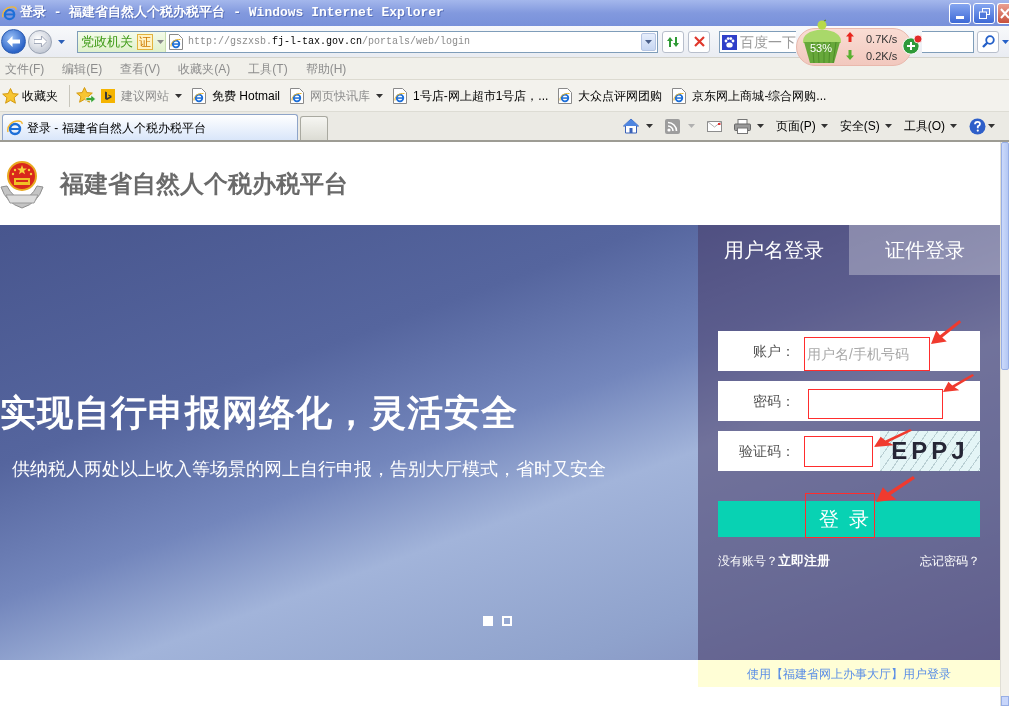  I want to click on address-field: 党政机关 证 http://gszxsb.fj-l-tax.gov.cn/portals/web/login, so click(367, 41).